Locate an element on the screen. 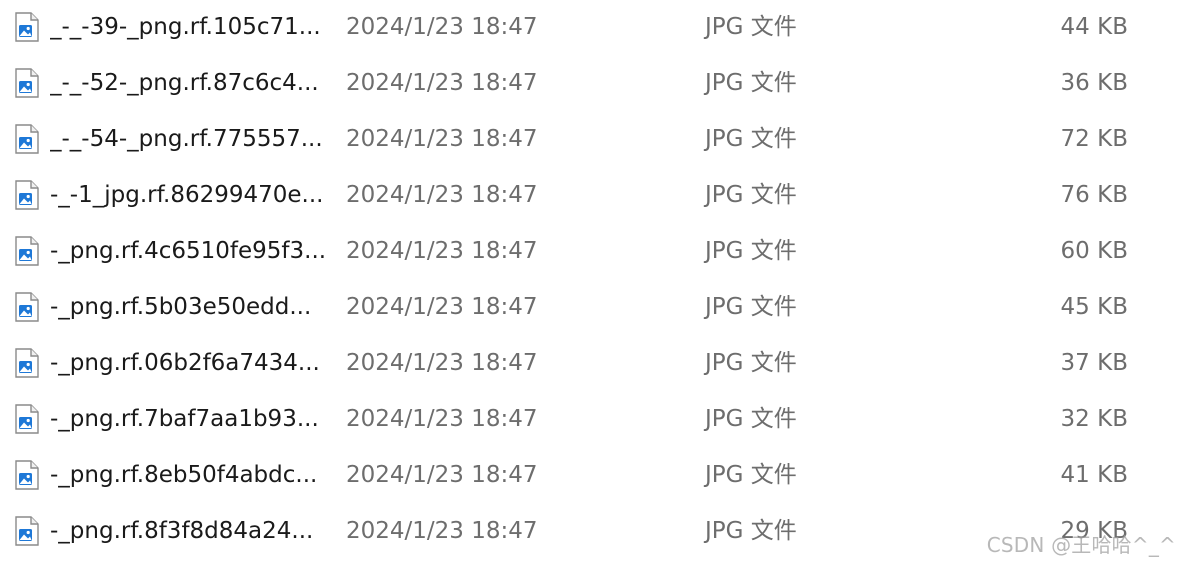 Image resolution: width=1181 pixels, height=563 pixels. file-size: 32 KB is located at coordinates (1094, 419).